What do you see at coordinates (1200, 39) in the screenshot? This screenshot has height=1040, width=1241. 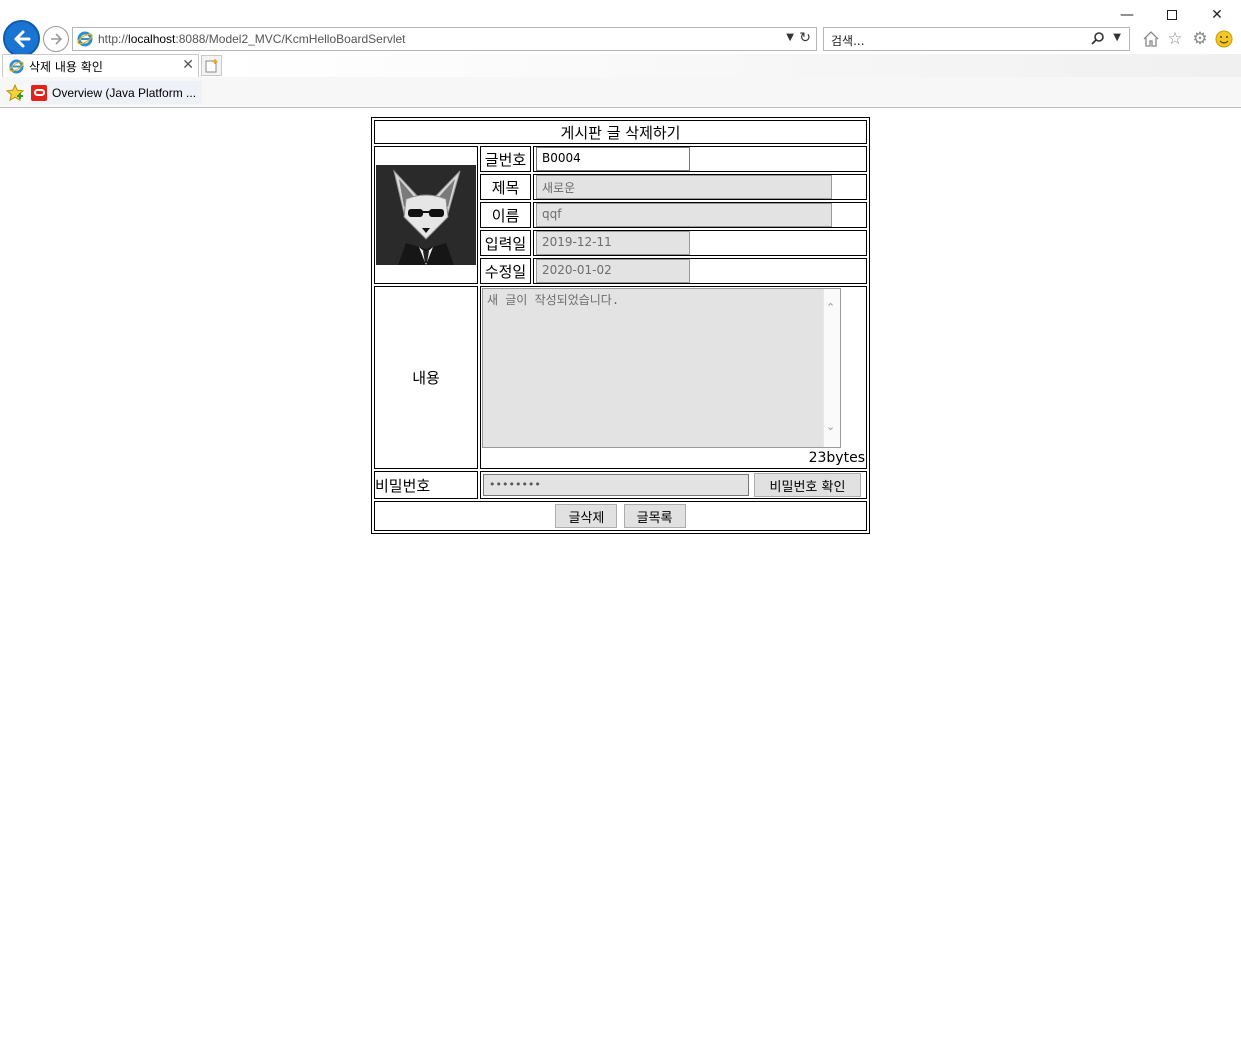 I see `gear-icon: ⚙` at bounding box center [1200, 39].